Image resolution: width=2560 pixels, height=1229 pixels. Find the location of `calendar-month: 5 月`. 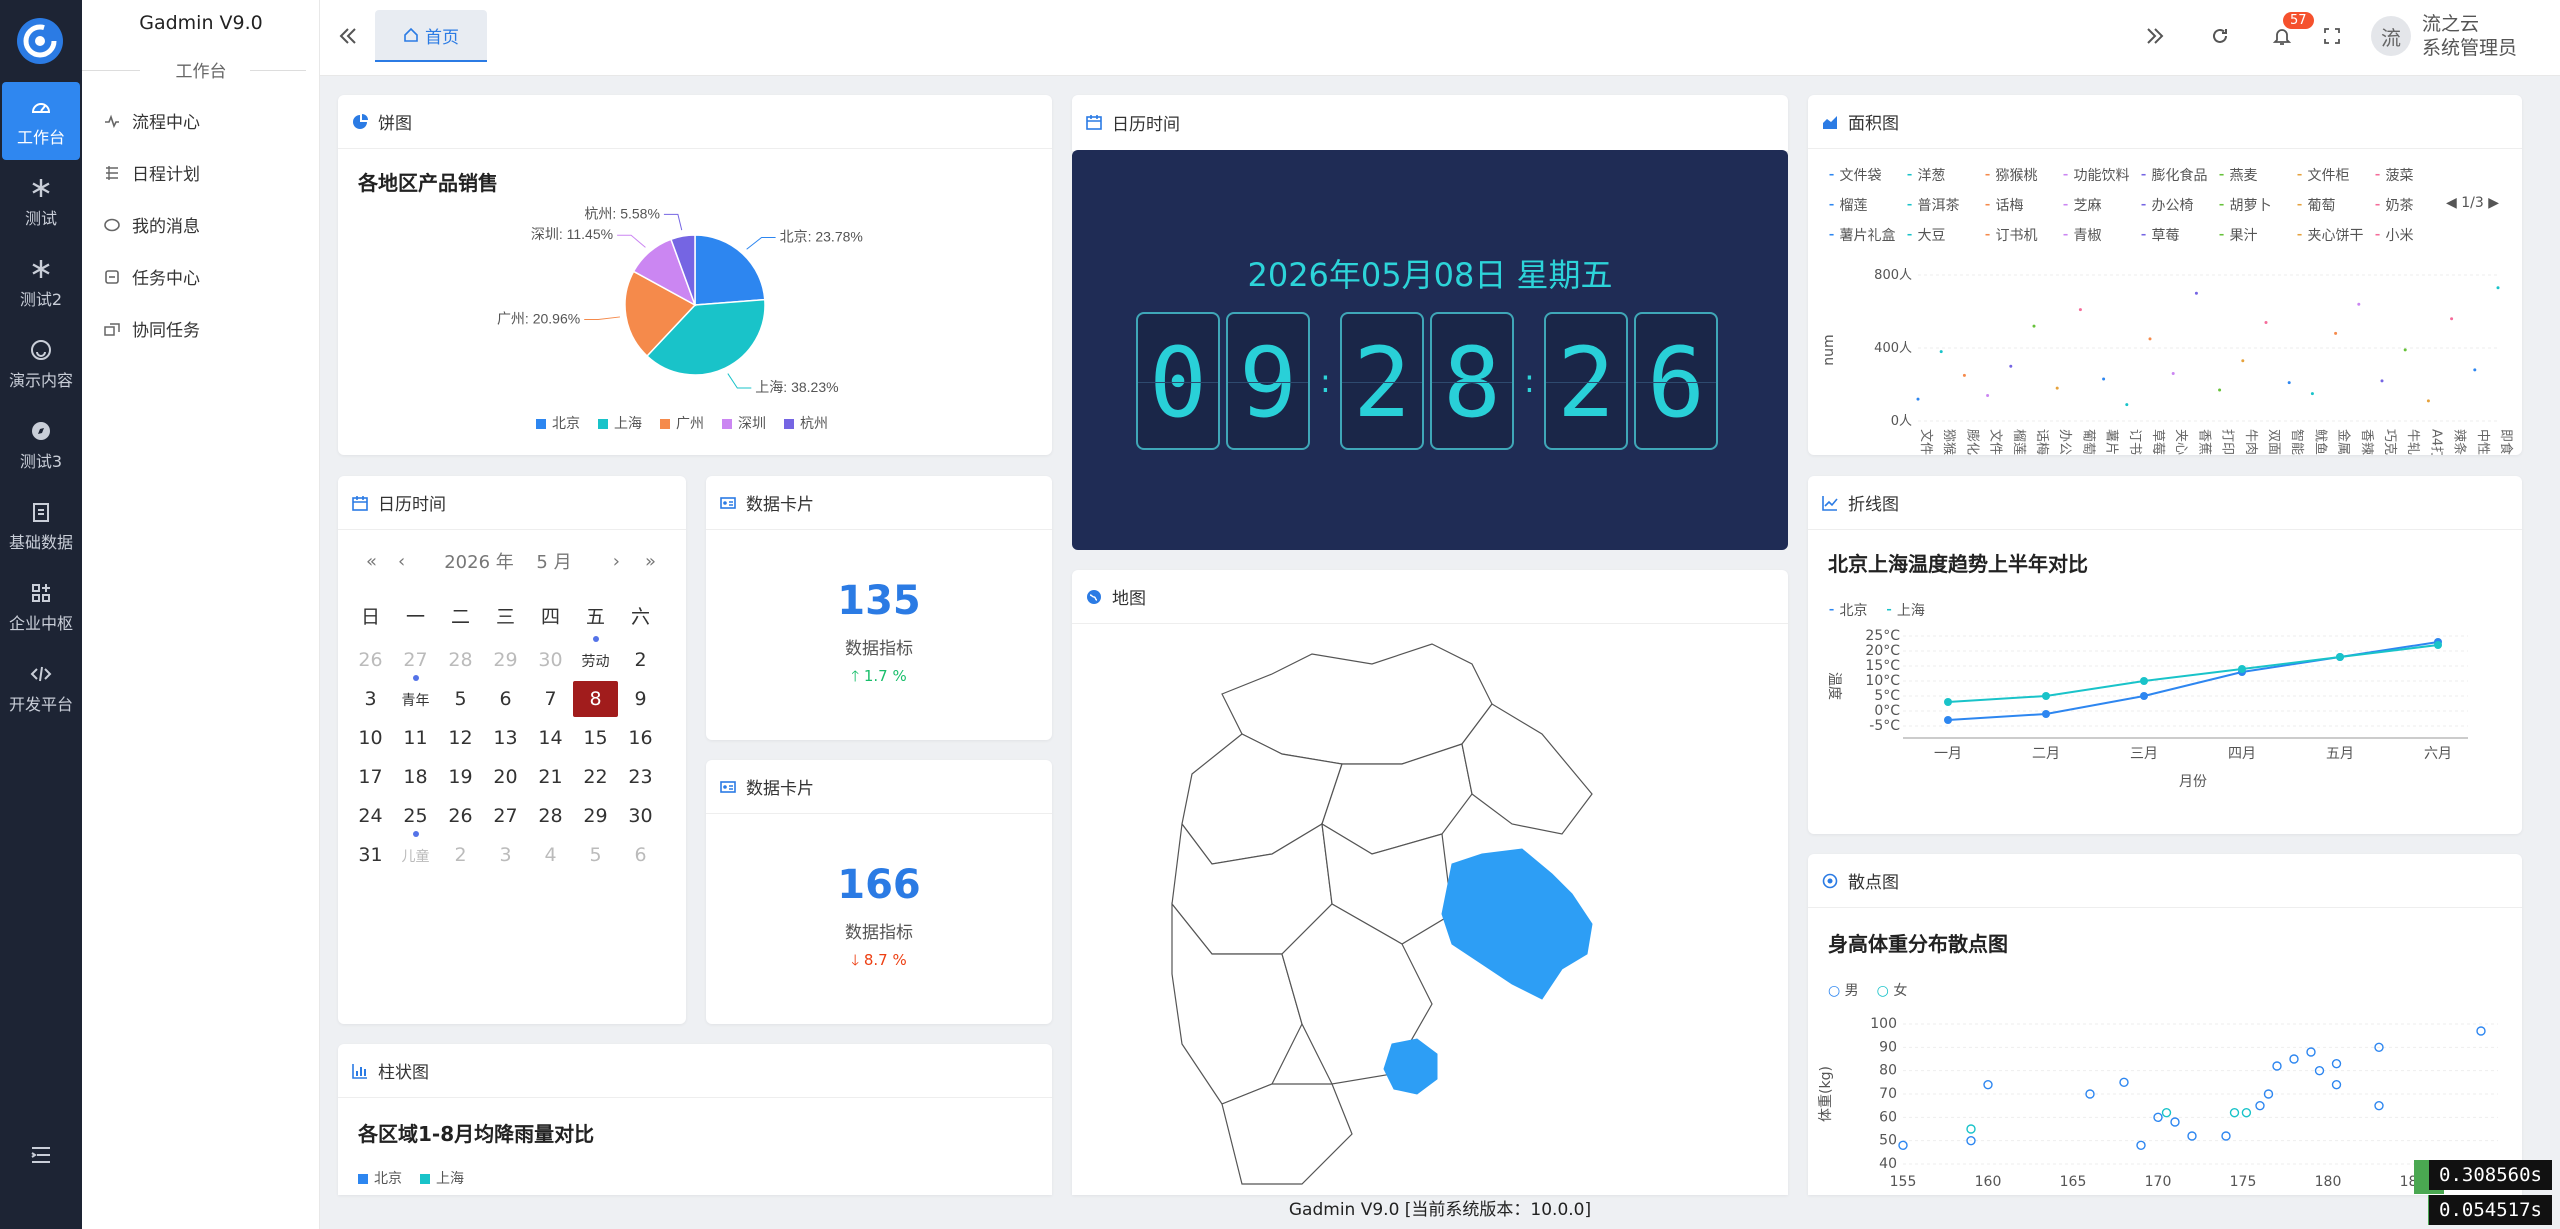

calendar-month: 5 月 is located at coordinates (554, 561).